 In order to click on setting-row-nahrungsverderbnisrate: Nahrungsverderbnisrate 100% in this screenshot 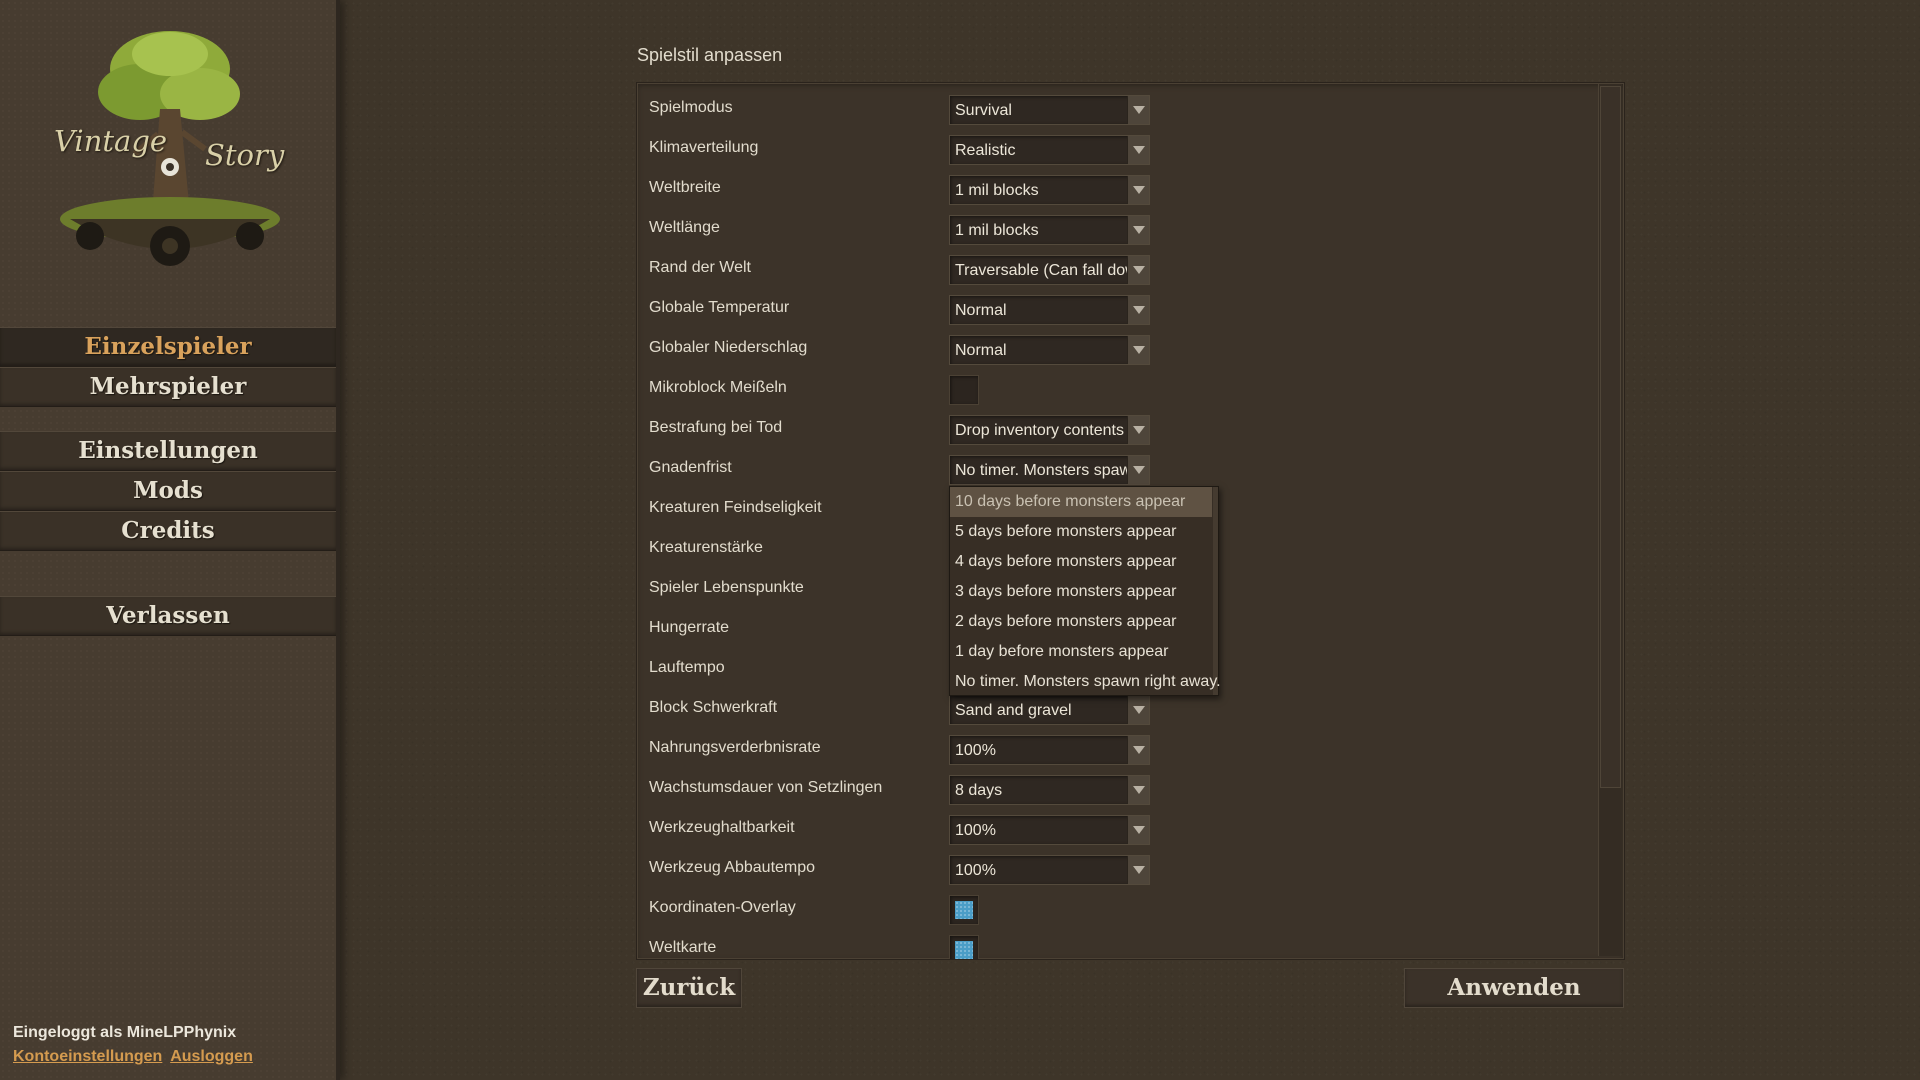, I will do `click(1130, 757)`.